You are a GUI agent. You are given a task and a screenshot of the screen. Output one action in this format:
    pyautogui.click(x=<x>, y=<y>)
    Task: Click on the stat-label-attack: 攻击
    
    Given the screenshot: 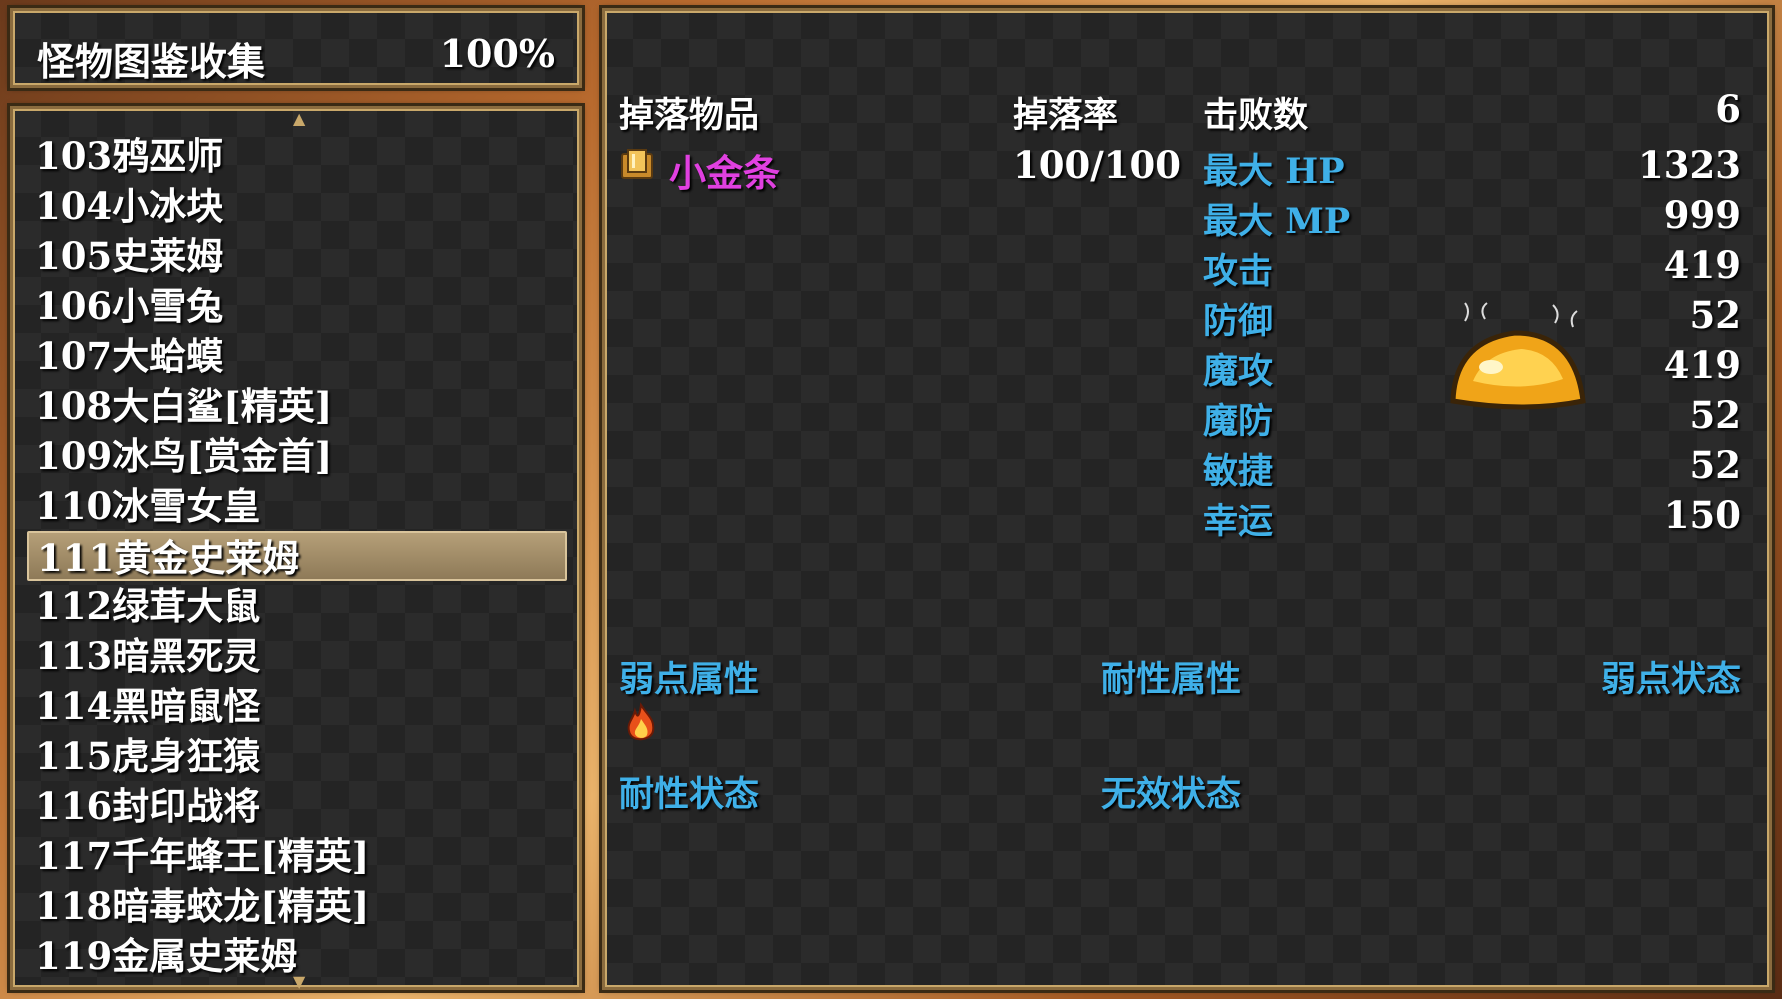 What is the action you would take?
    pyautogui.click(x=1238, y=271)
    